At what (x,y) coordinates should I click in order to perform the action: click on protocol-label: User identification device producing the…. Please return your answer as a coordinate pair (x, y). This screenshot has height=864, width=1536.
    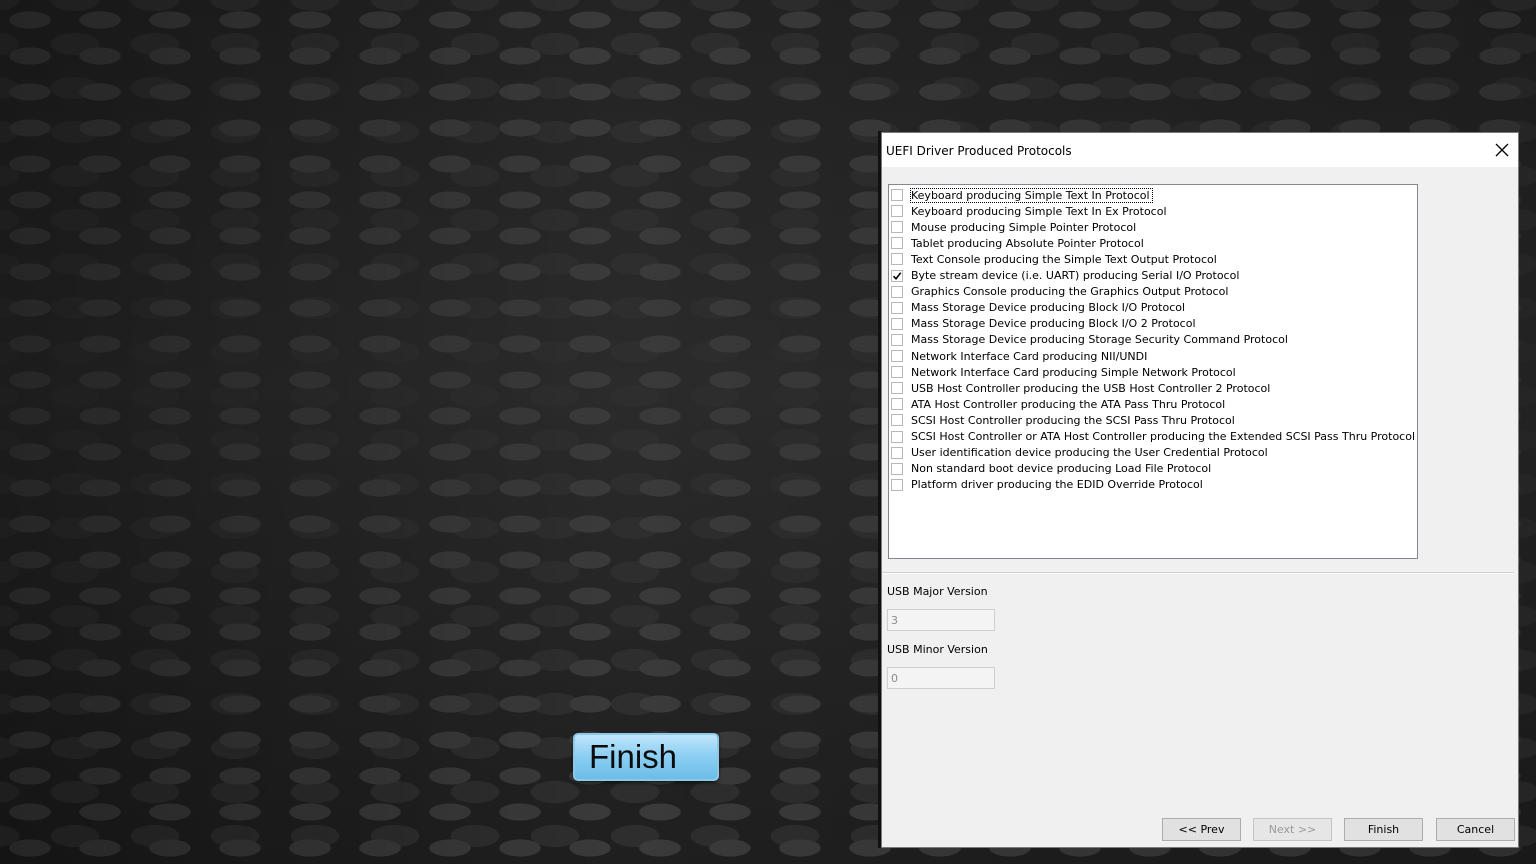
    Looking at the image, I should click on (1089, 453).